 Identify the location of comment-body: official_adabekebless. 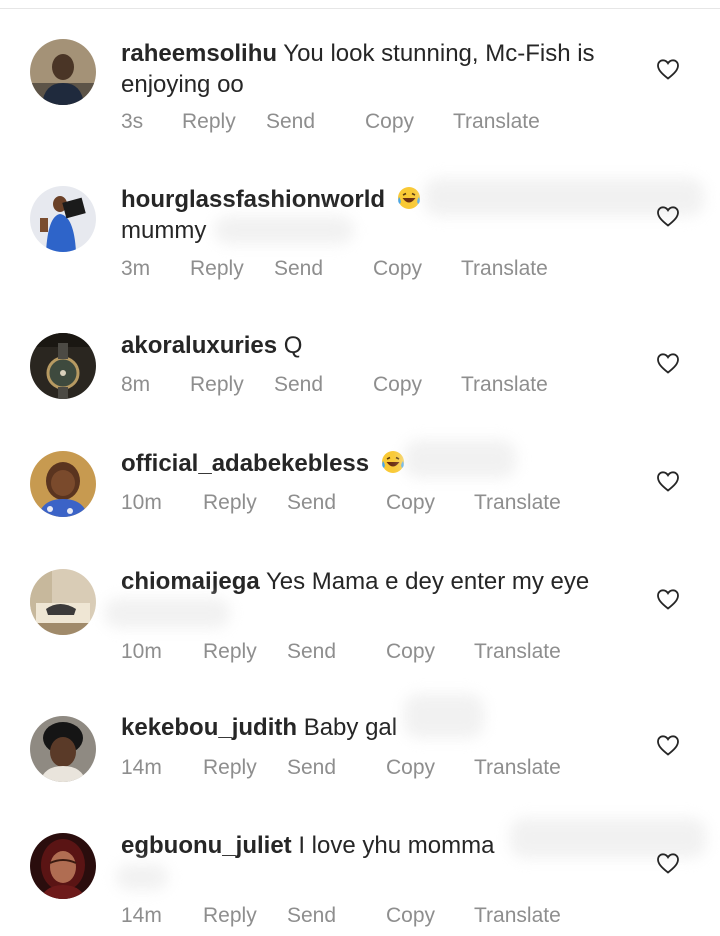
(381, 463).